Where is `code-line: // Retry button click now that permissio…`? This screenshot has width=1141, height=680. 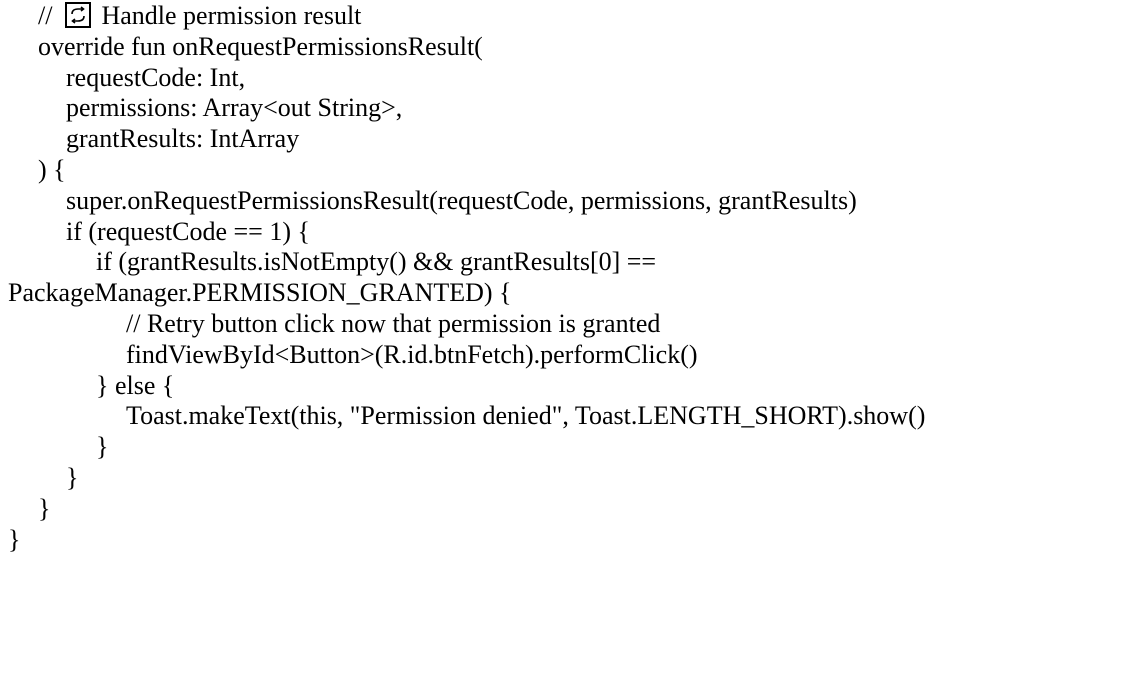 code-line: // Retry button click now that permissio… is located at coordinates (573, 324).